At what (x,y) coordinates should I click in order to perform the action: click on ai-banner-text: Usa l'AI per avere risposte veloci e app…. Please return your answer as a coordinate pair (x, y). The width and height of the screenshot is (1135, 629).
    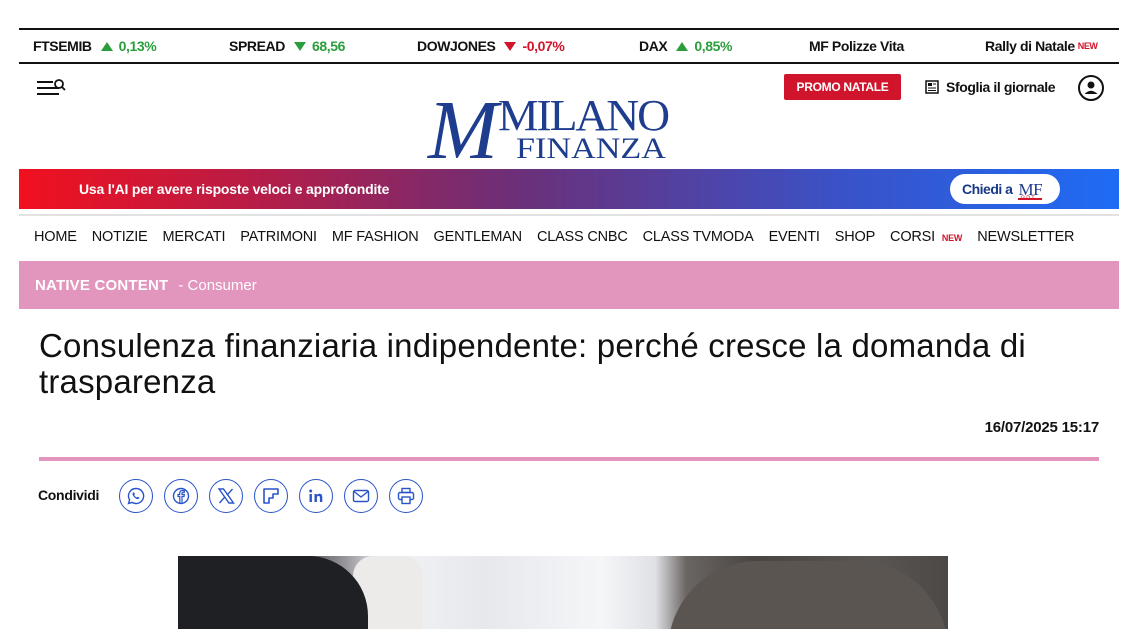
    Looking at the image, I should click on (234, 189).